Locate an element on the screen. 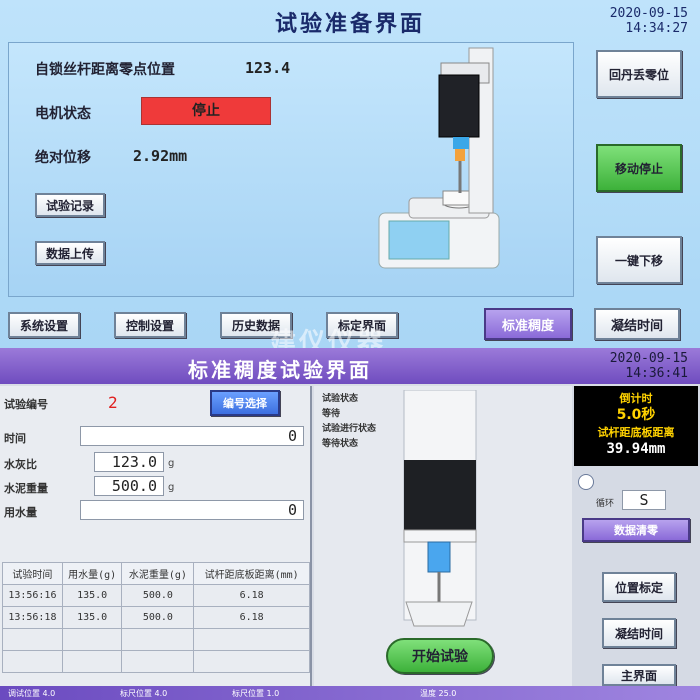 The height and width of the screenshot is (700, 700). status-bar: 调试位置 4.0 标尺位置 4.0 标尺位置 1.0 温度 25.0 is located at coordinates (350, 693).